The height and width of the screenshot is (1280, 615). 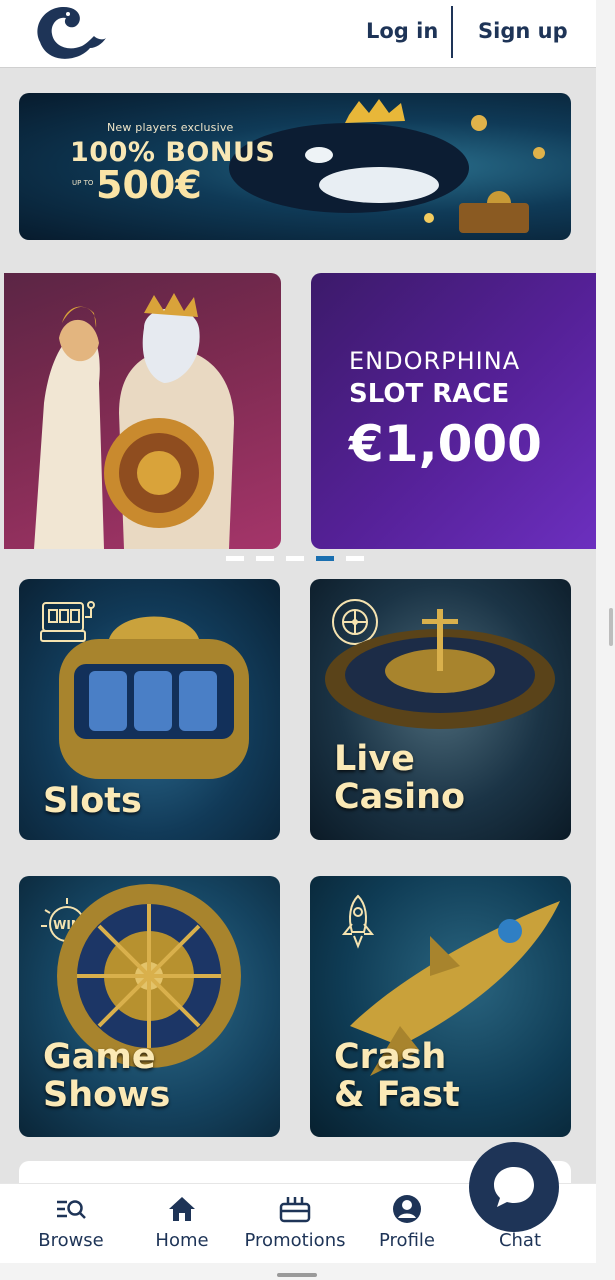 What do you see at coordinates (445, 444) in the screenshot?
I see `slot-race-prize: €1,000` at bounding box center [445, 444].